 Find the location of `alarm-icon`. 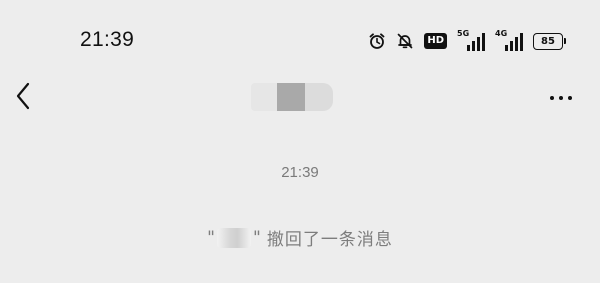

alarm-icon is located at coordinates (377, 41).